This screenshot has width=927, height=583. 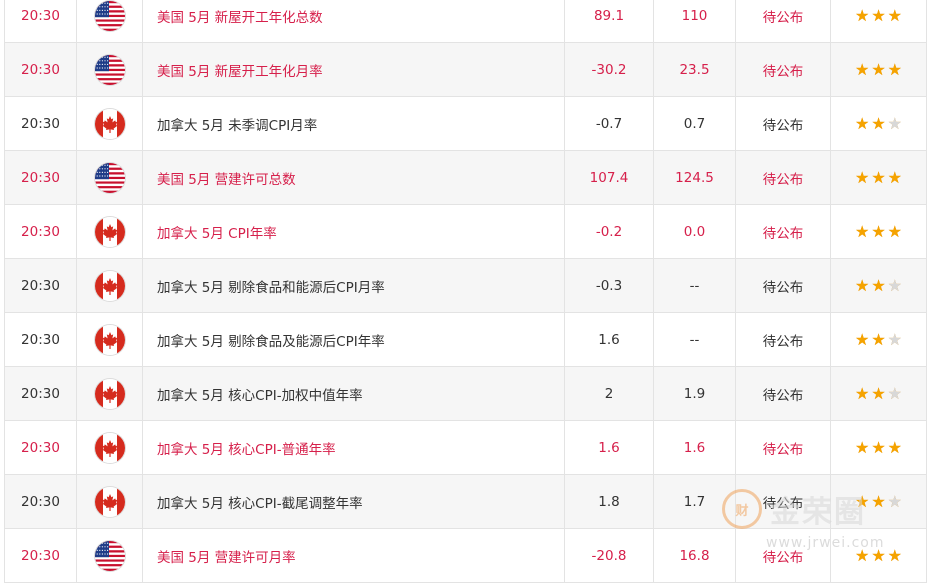 I want to click on forecast-value: --, so click(x=695, y=285).